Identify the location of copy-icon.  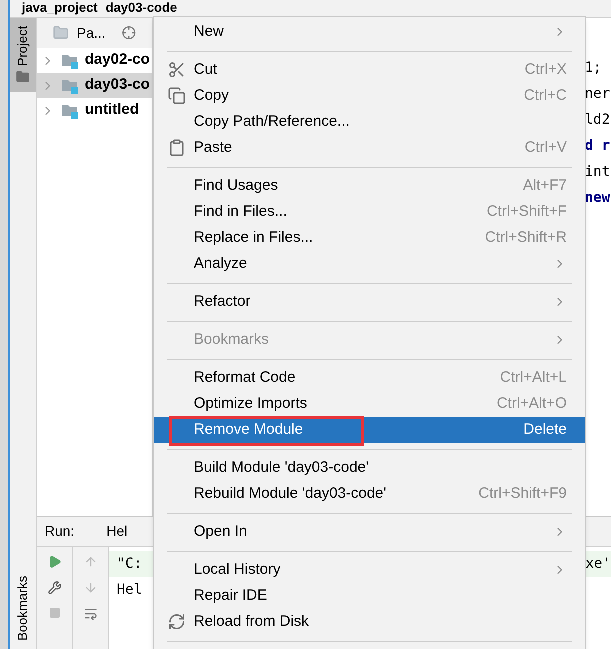
(177, 96).